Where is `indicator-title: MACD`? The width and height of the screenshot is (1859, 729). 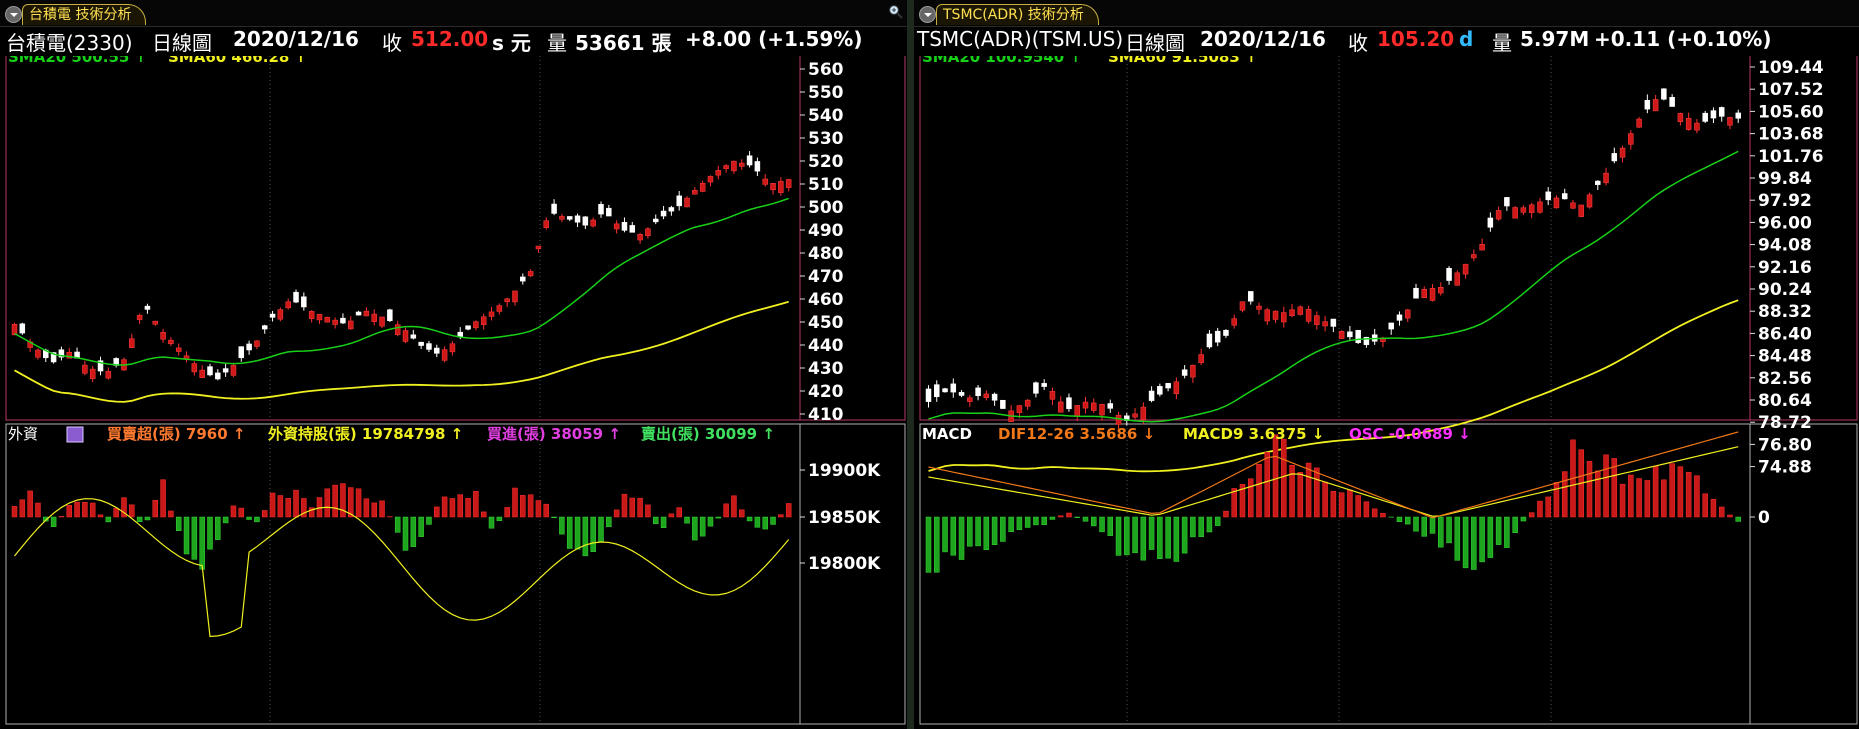 indicator-title: MACD is located at coordinates (947, 434).